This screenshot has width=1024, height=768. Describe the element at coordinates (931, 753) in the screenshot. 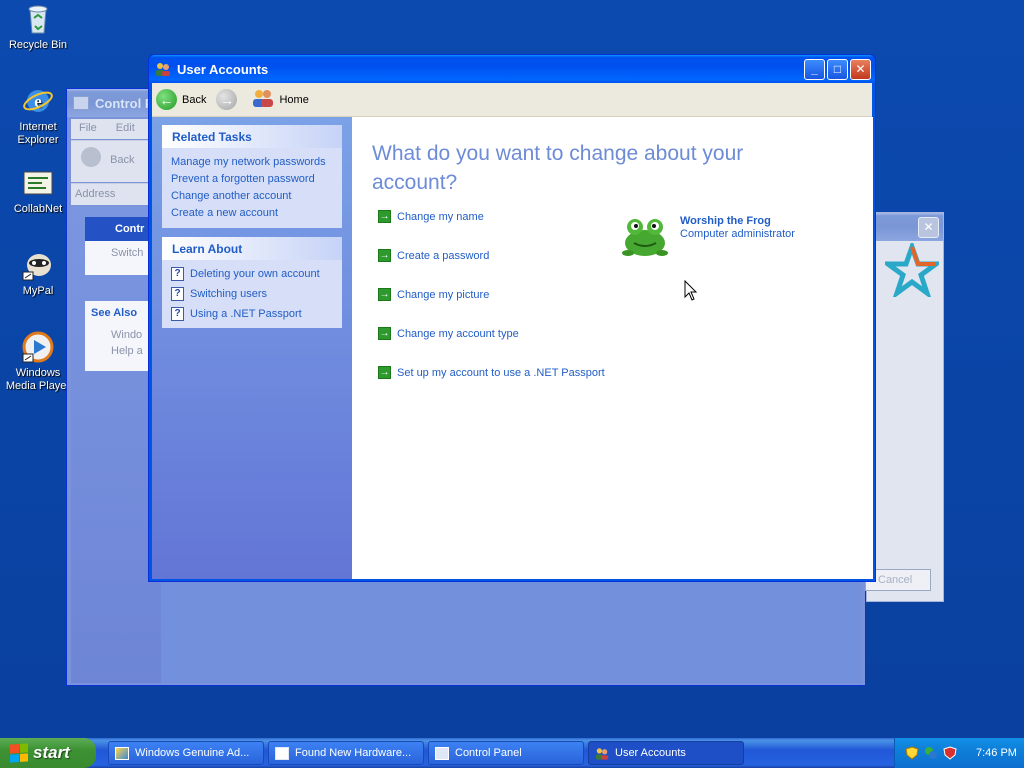

I see `network-icon` at that location.